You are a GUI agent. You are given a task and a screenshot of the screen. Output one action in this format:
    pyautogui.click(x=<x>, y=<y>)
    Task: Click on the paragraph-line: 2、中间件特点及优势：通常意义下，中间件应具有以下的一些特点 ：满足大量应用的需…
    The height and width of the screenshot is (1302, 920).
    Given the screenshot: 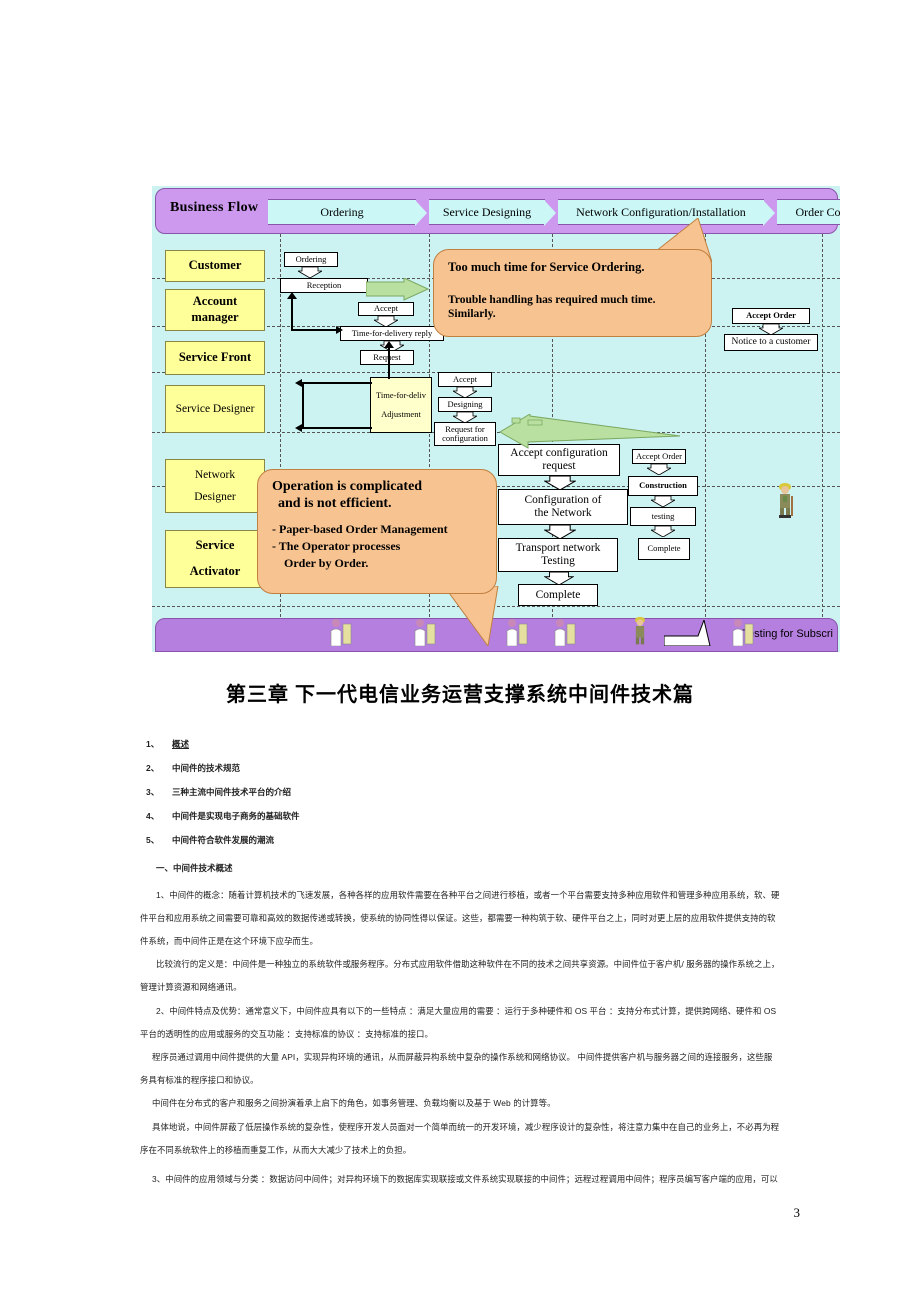 What is the action you would take?
    pyautogui.click(x=466, y=1011)
    